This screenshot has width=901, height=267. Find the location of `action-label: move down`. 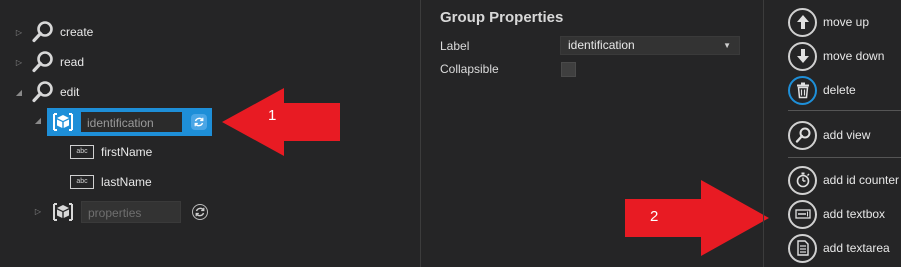

action-label: move down is located at coordinates (854, 56).